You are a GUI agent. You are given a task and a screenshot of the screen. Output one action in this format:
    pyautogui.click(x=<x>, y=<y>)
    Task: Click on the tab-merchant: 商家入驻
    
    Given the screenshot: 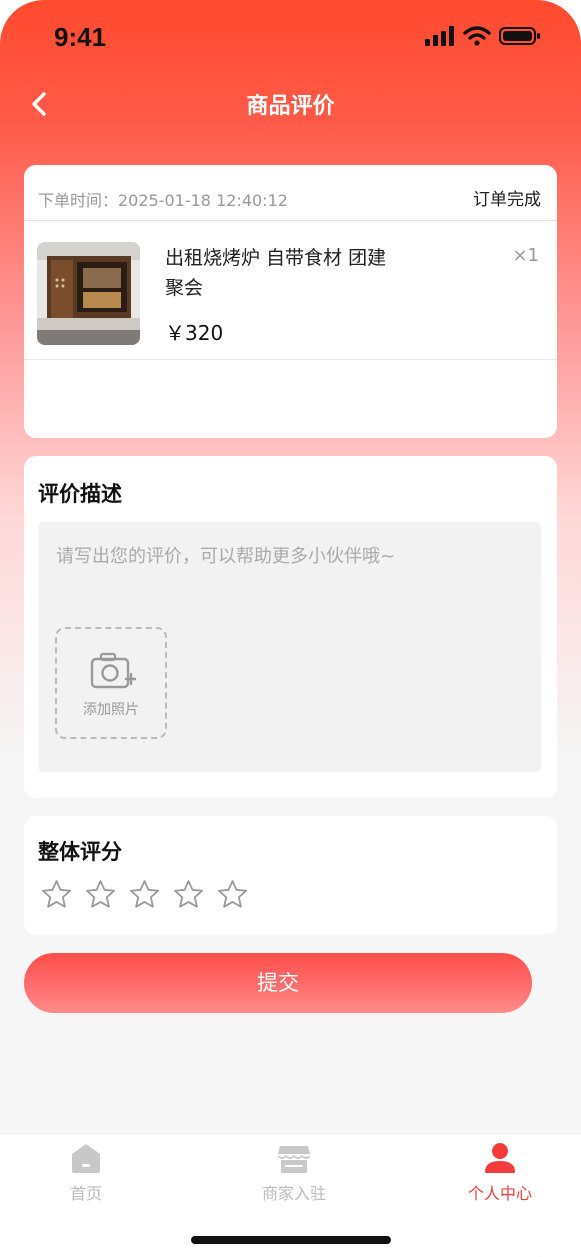 What is the action you would take?
    pyautogui.click(x=294, y=1173)
    